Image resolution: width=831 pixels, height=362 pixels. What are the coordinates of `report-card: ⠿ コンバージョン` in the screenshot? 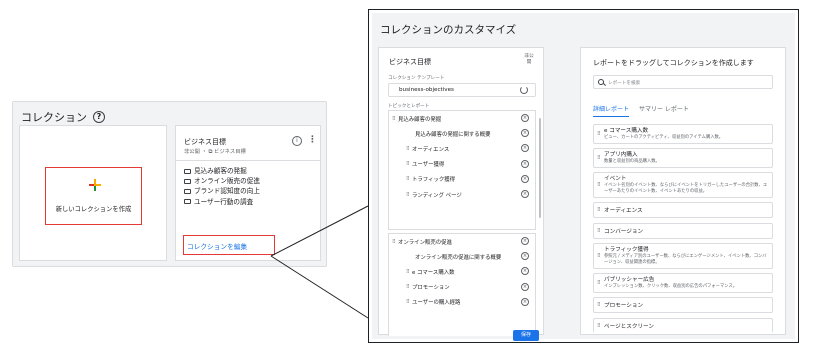 It's located at (683, 230).